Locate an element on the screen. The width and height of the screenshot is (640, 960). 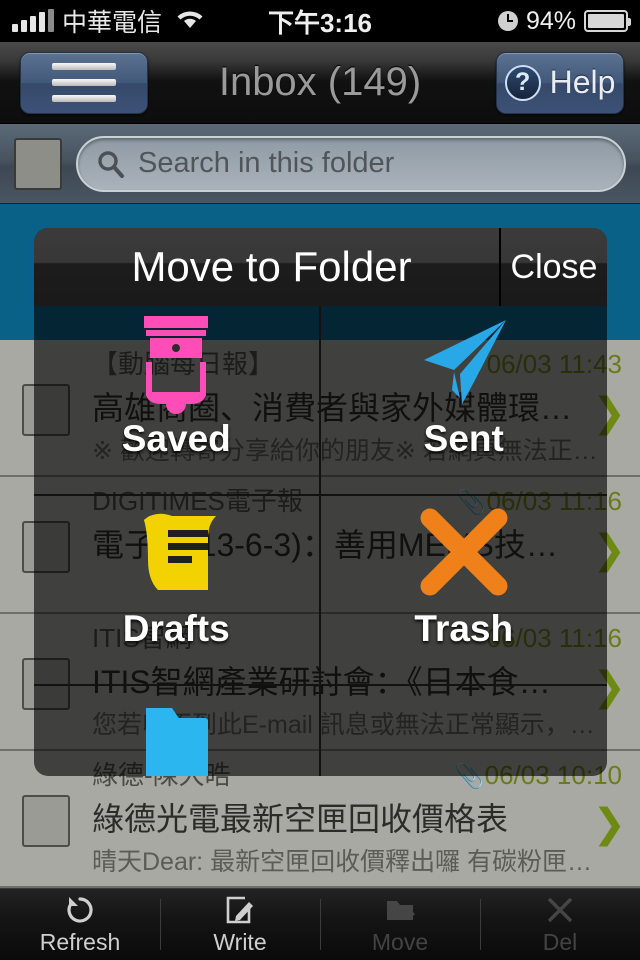
status-bar-right: 94% is located at coordinates (564, 21).